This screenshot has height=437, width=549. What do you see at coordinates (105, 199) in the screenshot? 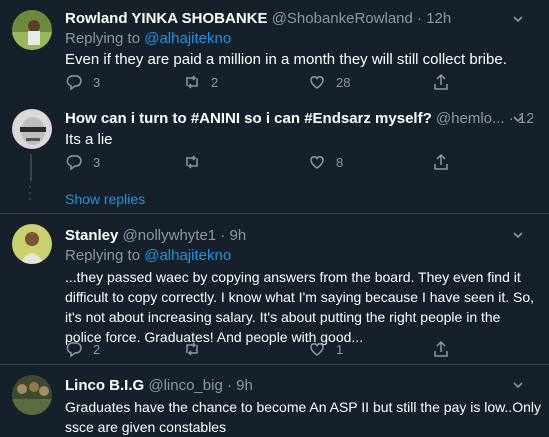
I see `show-replies-link: Show replies` at bounding box center [105, 199].